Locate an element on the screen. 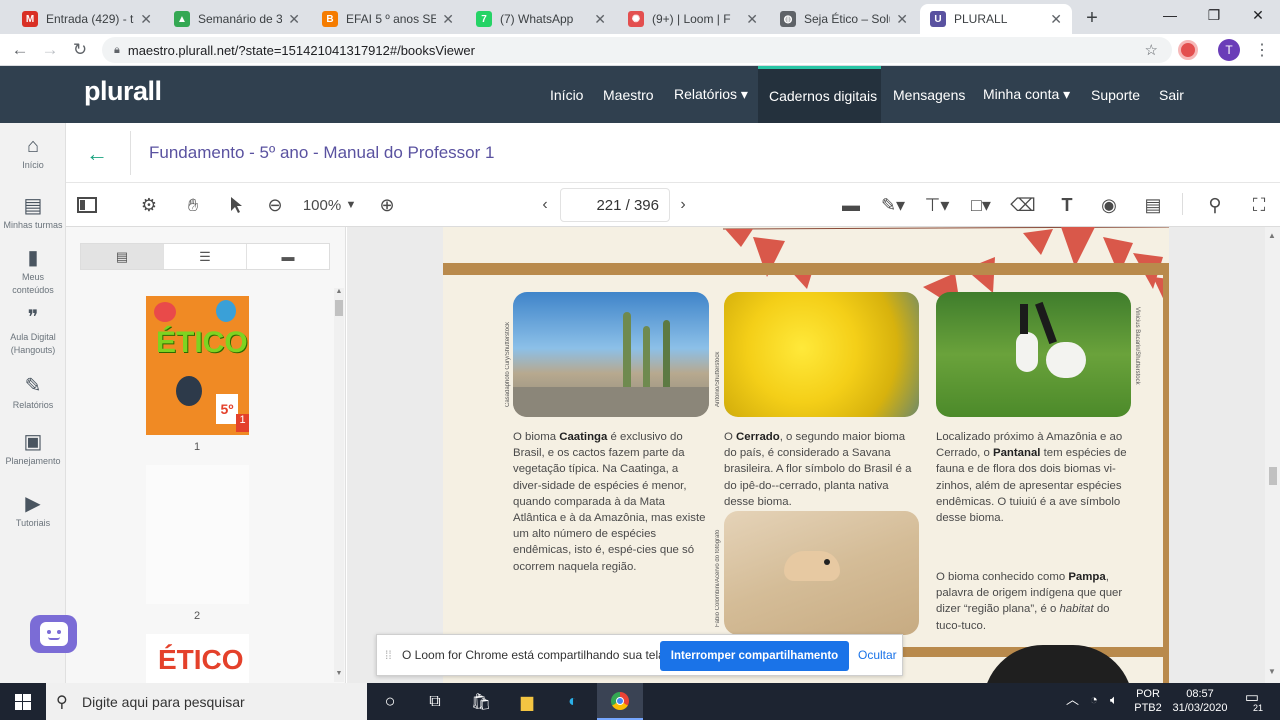 This screenshot has height=720, width=1280. thumbnail-scrollbar: ▲ ▼ is located at coordinates (339, 485).